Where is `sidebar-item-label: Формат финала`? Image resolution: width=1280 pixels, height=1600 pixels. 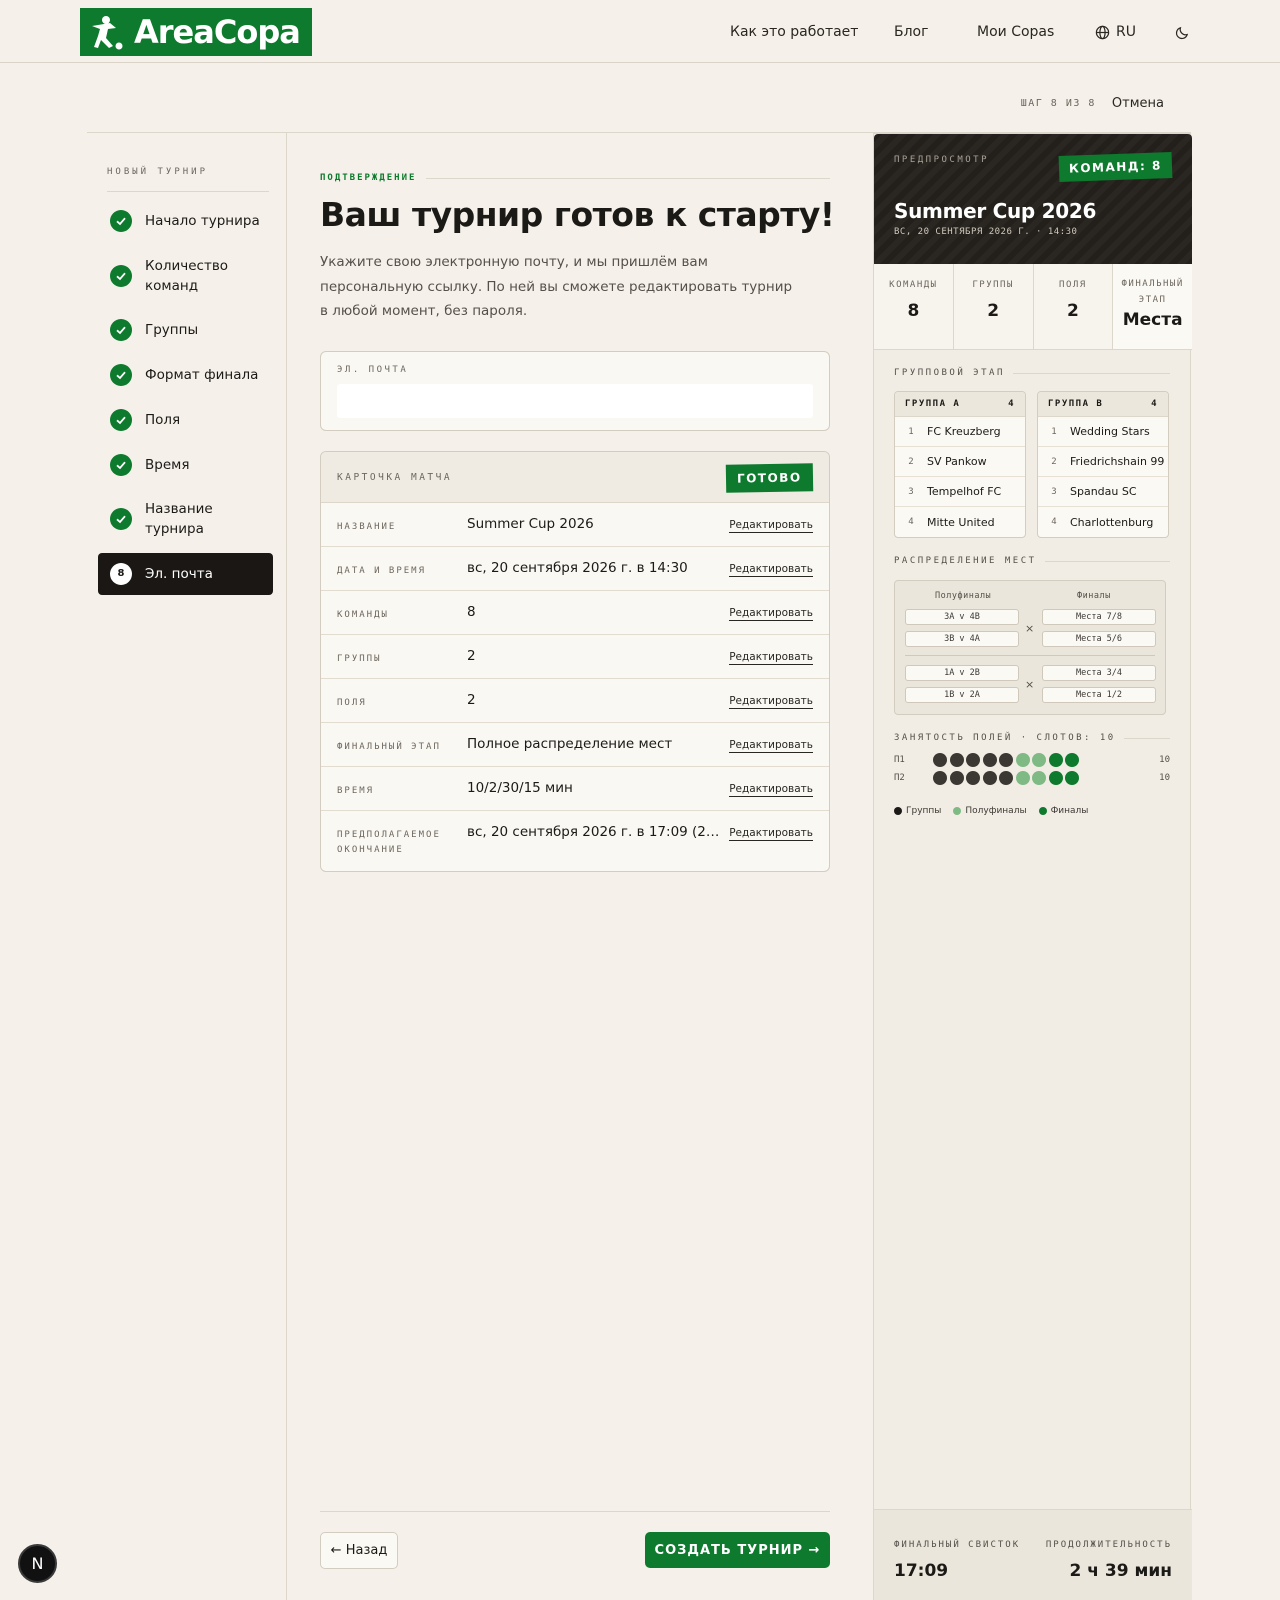
sidebar-item-label: Формат финала is located at coordinates (202, 375).